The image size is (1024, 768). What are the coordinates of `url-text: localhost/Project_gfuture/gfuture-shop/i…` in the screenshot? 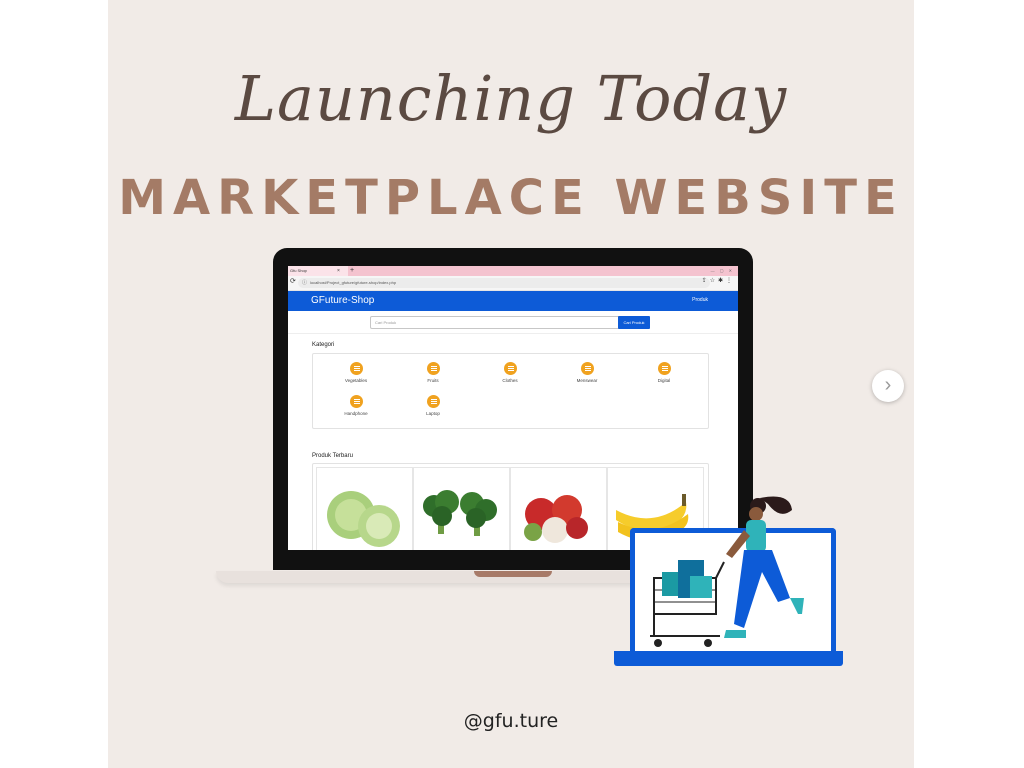 It's located at (353, 282).